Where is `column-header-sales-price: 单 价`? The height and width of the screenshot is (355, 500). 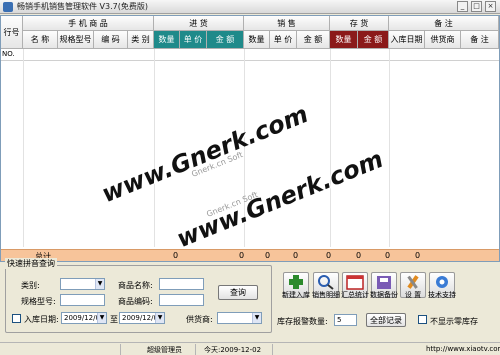 column-header-sales-price: 单 价 is located at coordinates (283, 40).